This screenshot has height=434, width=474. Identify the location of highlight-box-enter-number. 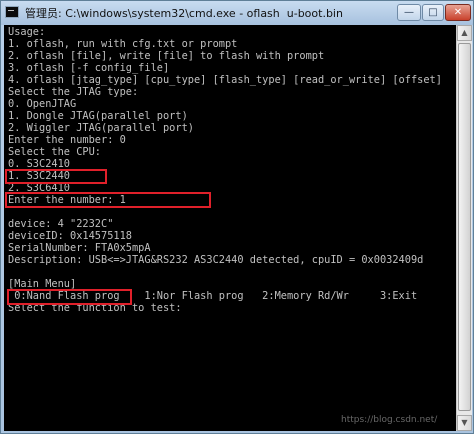
(108, 200).